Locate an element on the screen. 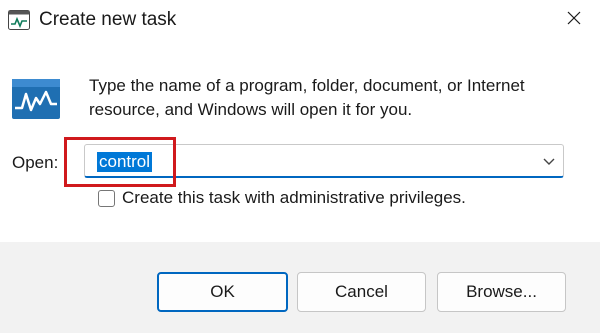 This screenshot has width=600, height=333. chevron-down-icon is located at coordinates (549, 161).